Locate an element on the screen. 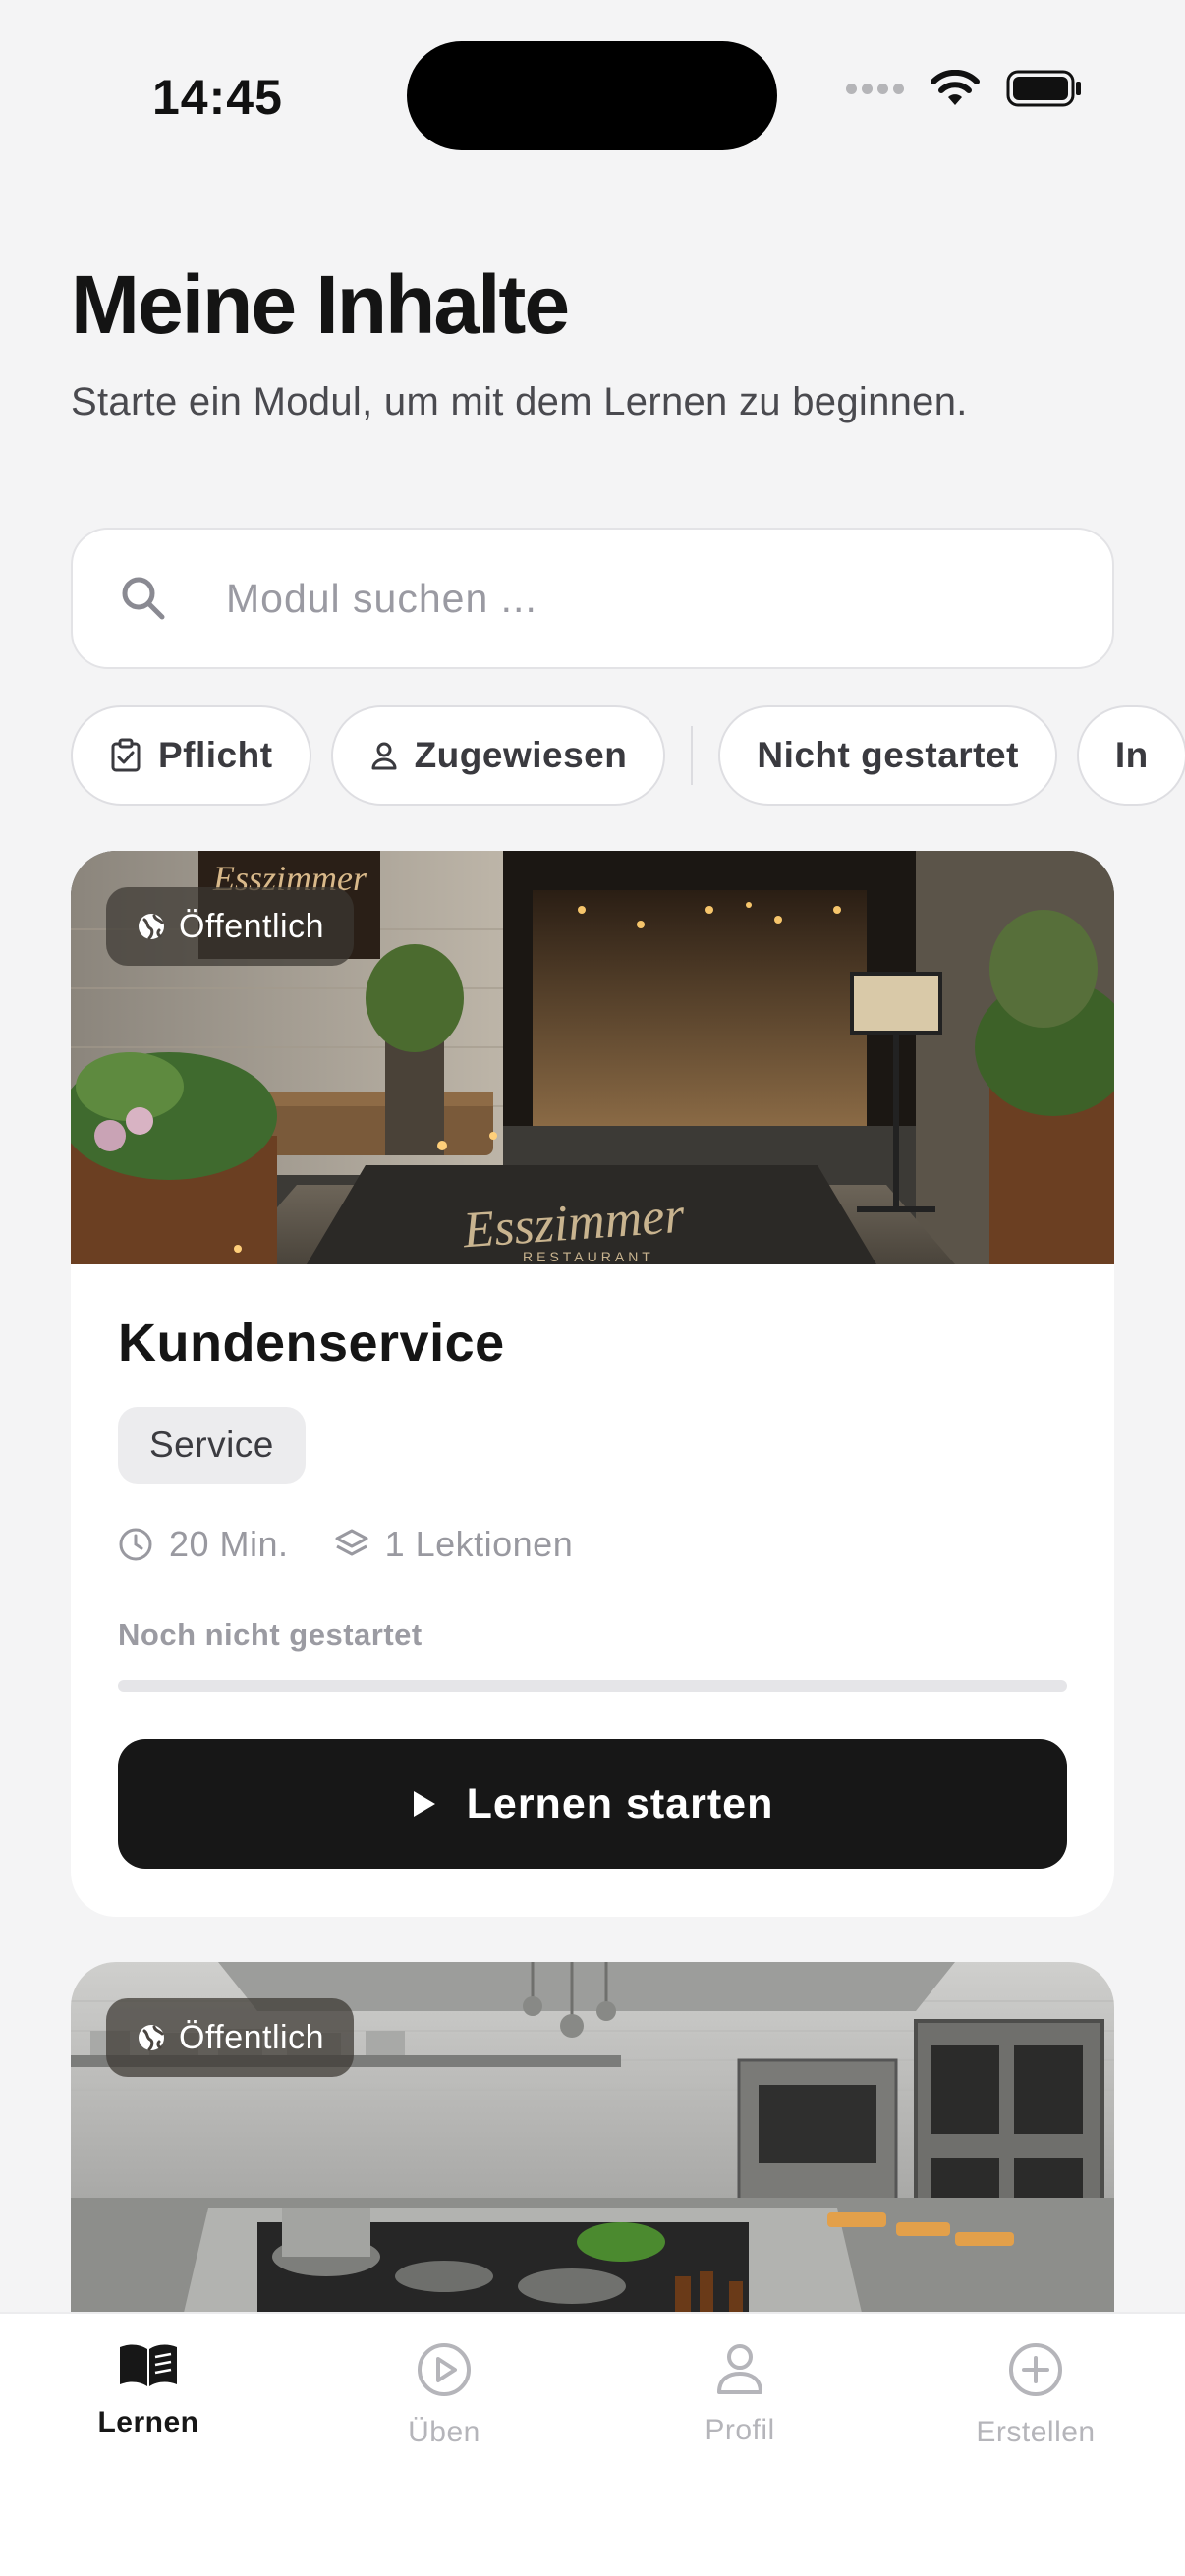 This screenshot has height=2576, width=1185. module-lessons-text: 1 Lektionen is located at coordinates (479, 1544).